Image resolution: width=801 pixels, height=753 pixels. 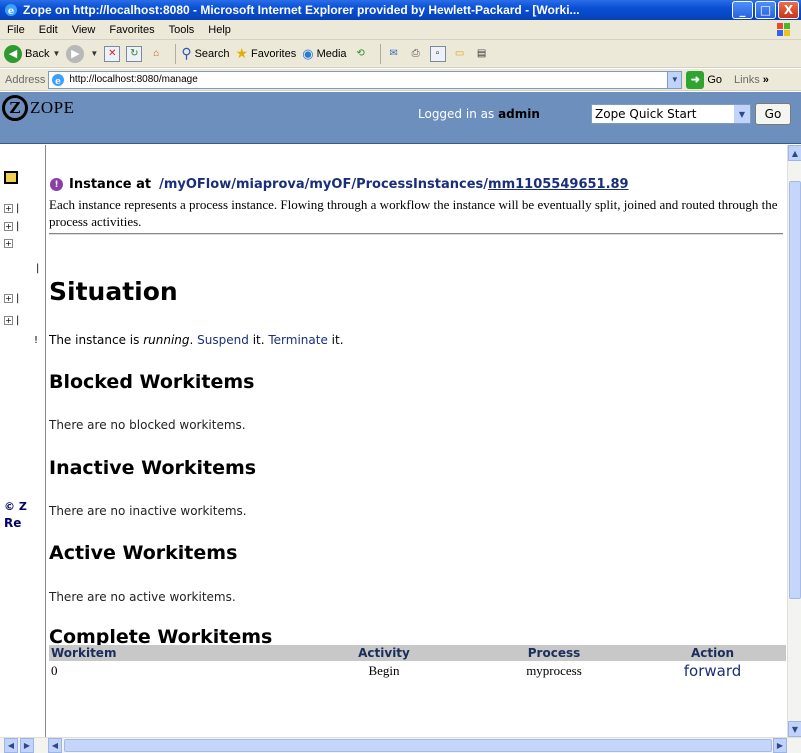 I want to click on terminate-link: Terminate, so click(x=297, y=340).